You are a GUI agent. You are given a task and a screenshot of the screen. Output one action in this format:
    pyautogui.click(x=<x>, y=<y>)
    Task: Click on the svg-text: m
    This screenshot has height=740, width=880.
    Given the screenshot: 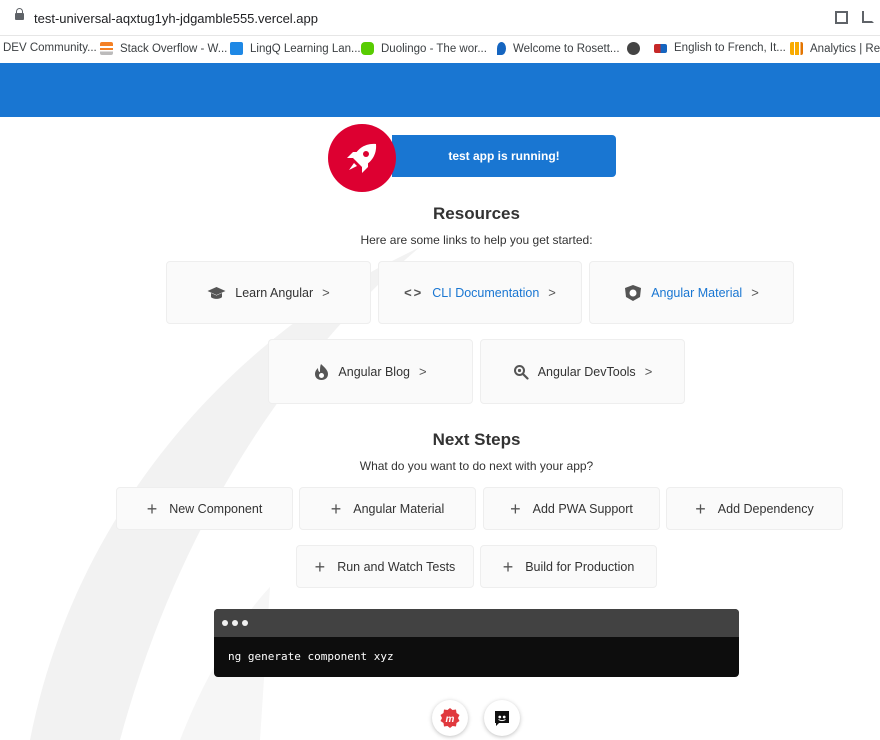 What is the action you would take?
    pyautogui.click(x=450, y=719)
    